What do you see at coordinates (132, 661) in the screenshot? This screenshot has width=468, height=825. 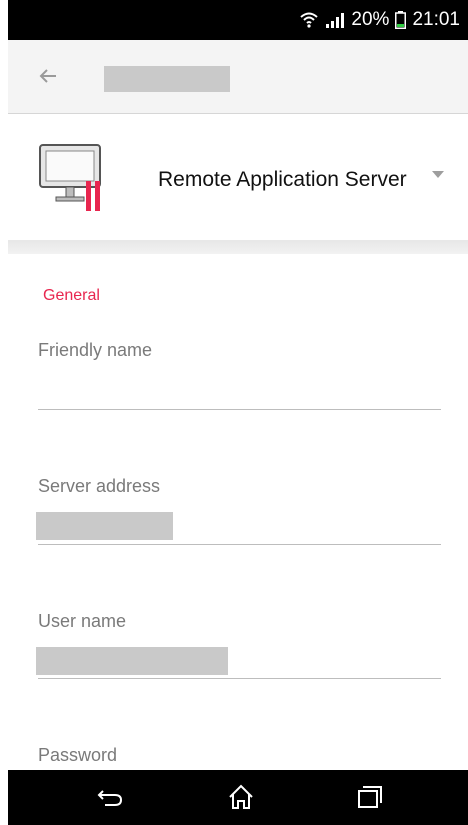 I see `user-name-value-redacted` at bounding box center [132, 661].